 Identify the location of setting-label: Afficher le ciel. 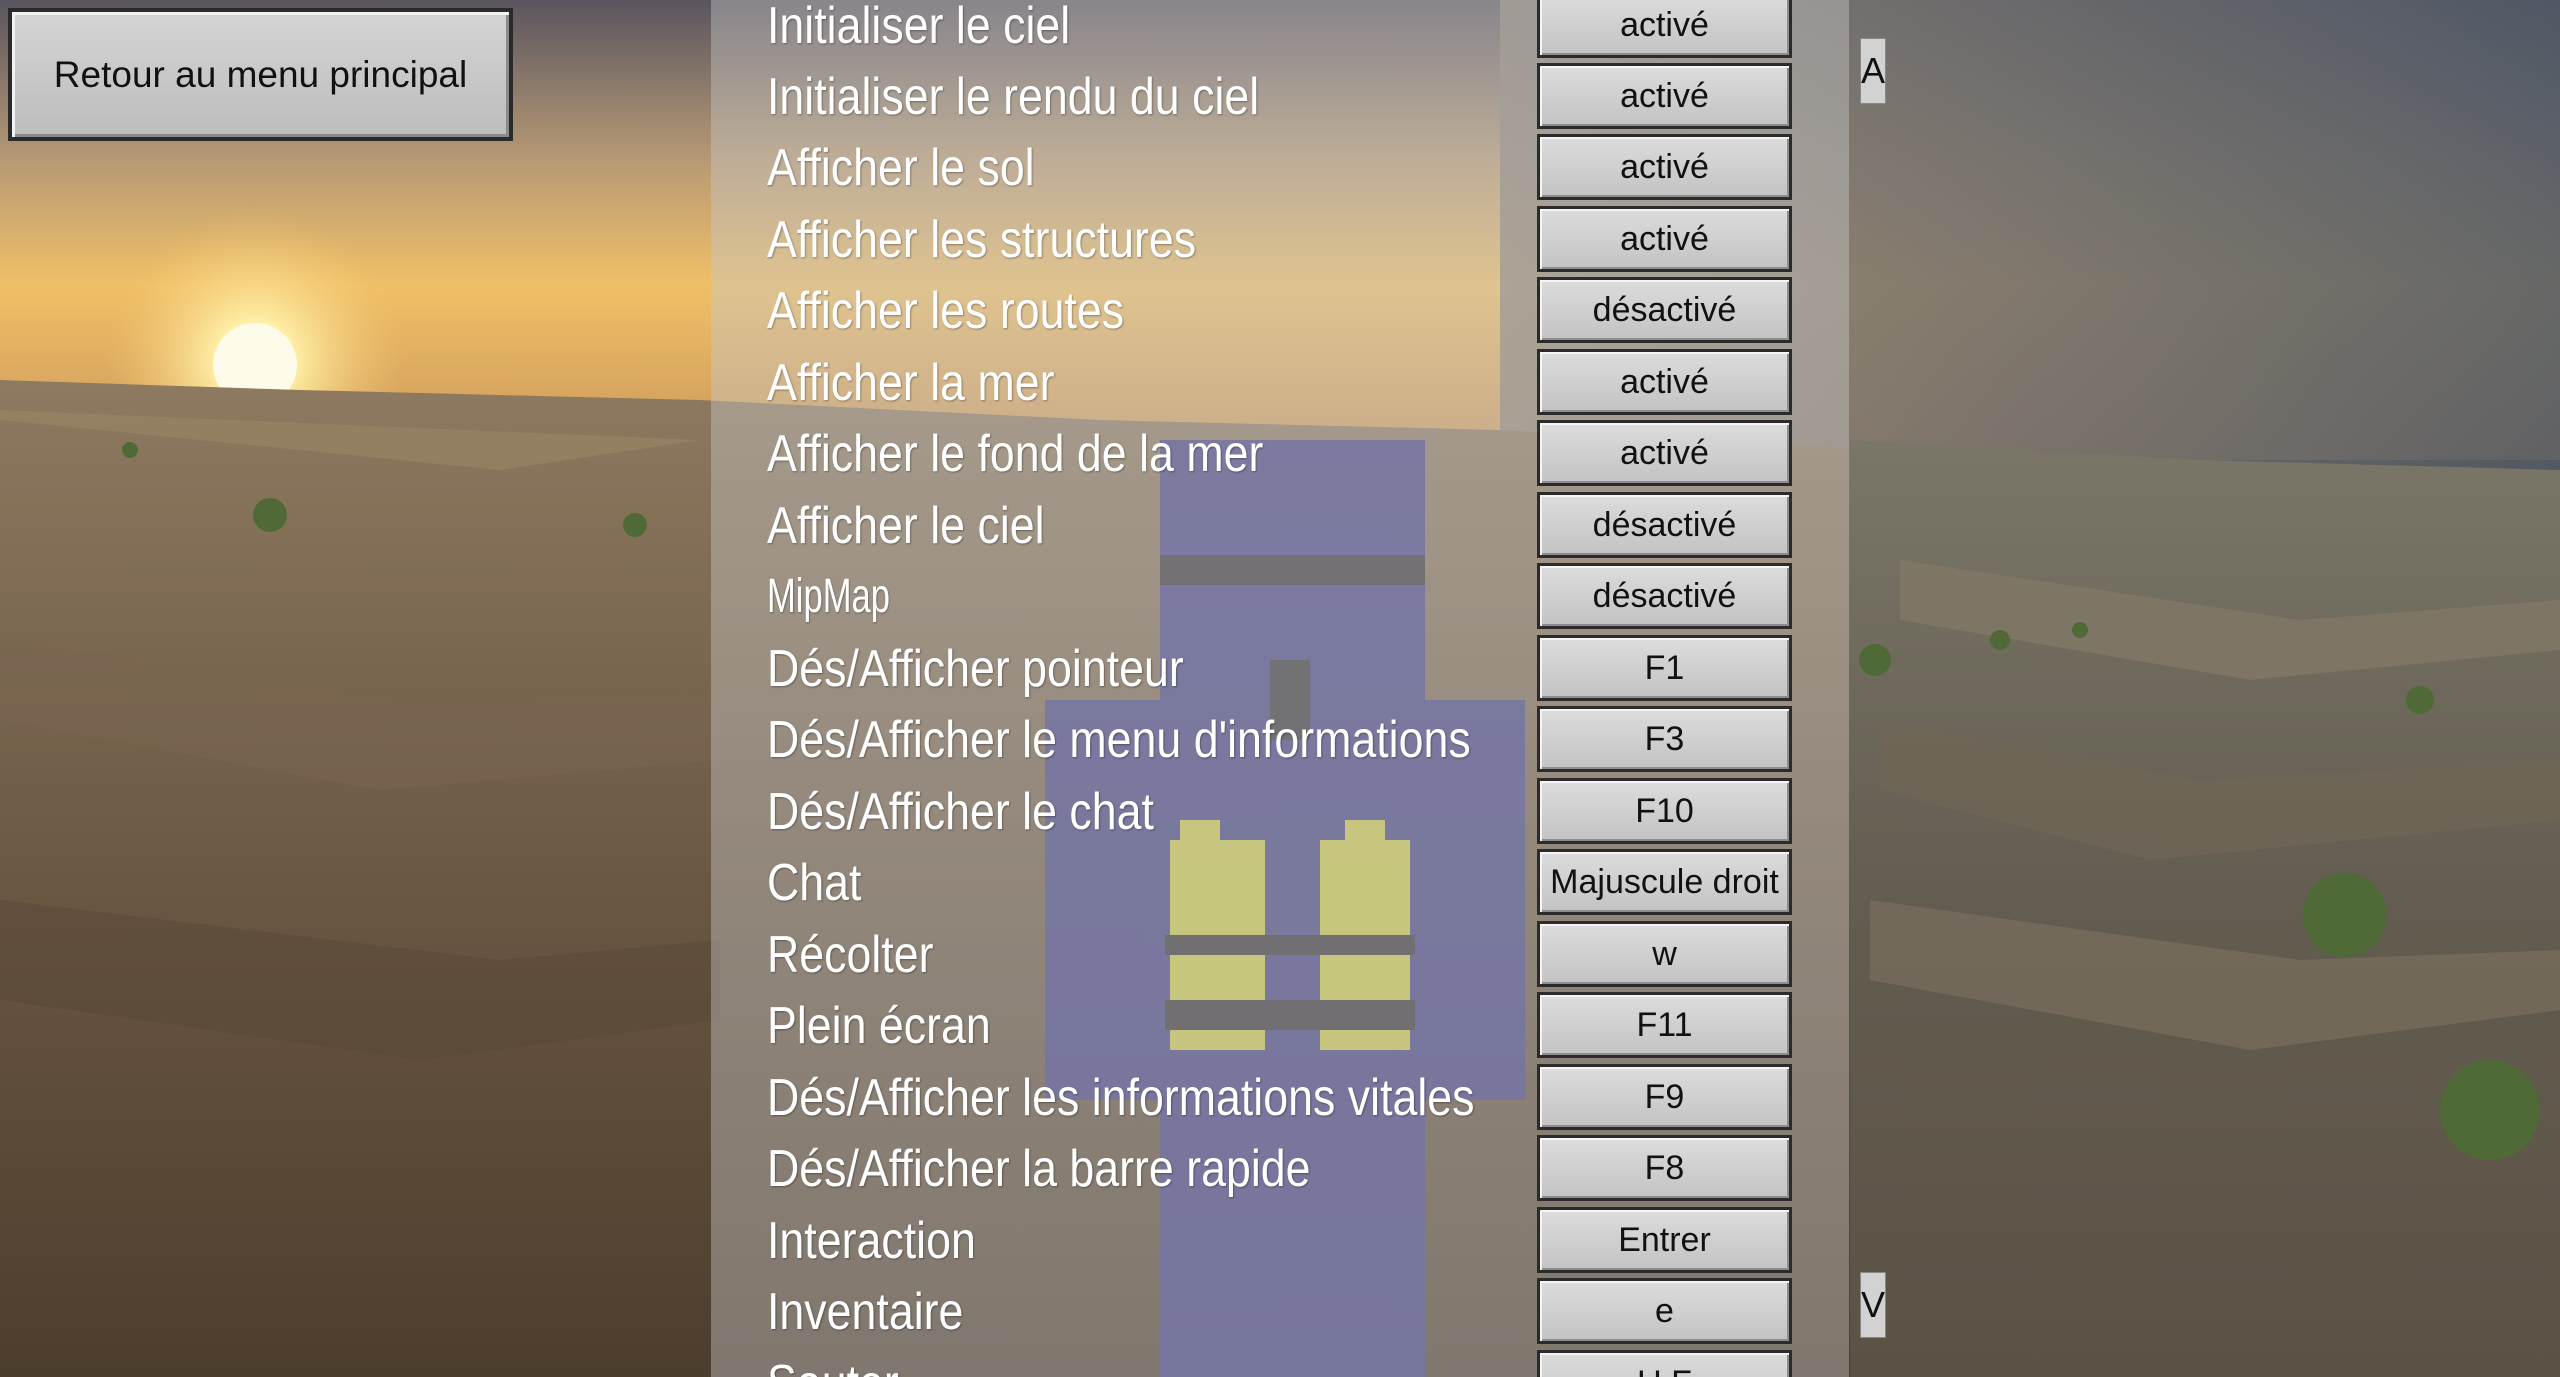
(906, 526).